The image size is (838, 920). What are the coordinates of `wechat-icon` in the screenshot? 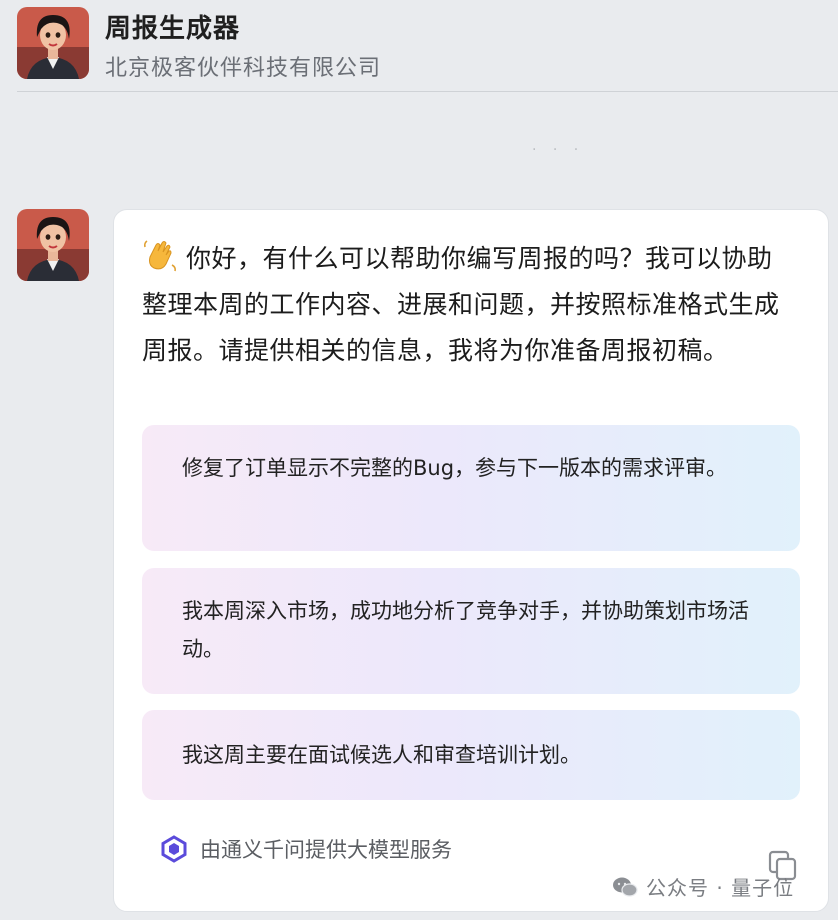 It's located at (625, 887).